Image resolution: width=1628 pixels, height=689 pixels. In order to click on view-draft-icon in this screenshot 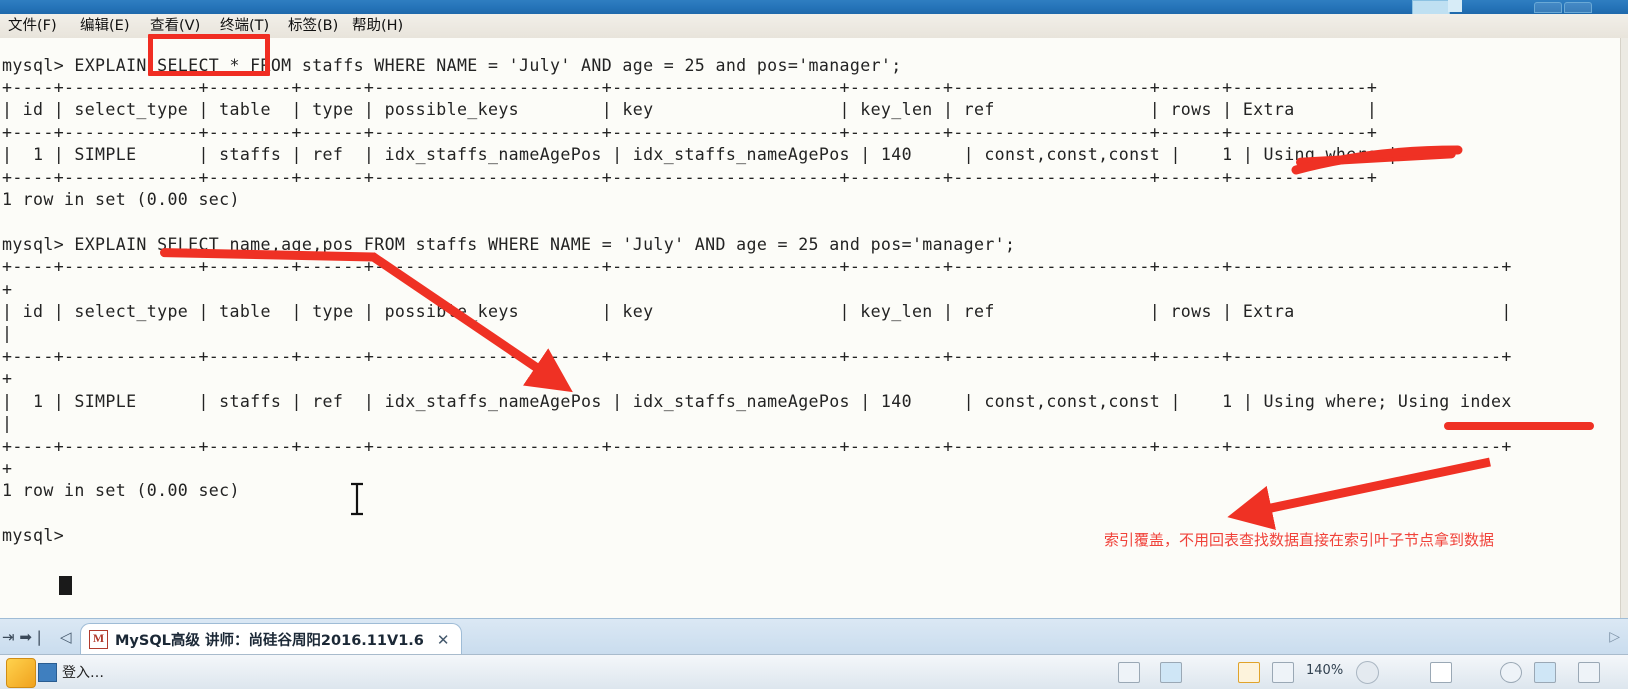, I will do `click(1283, 672)`.